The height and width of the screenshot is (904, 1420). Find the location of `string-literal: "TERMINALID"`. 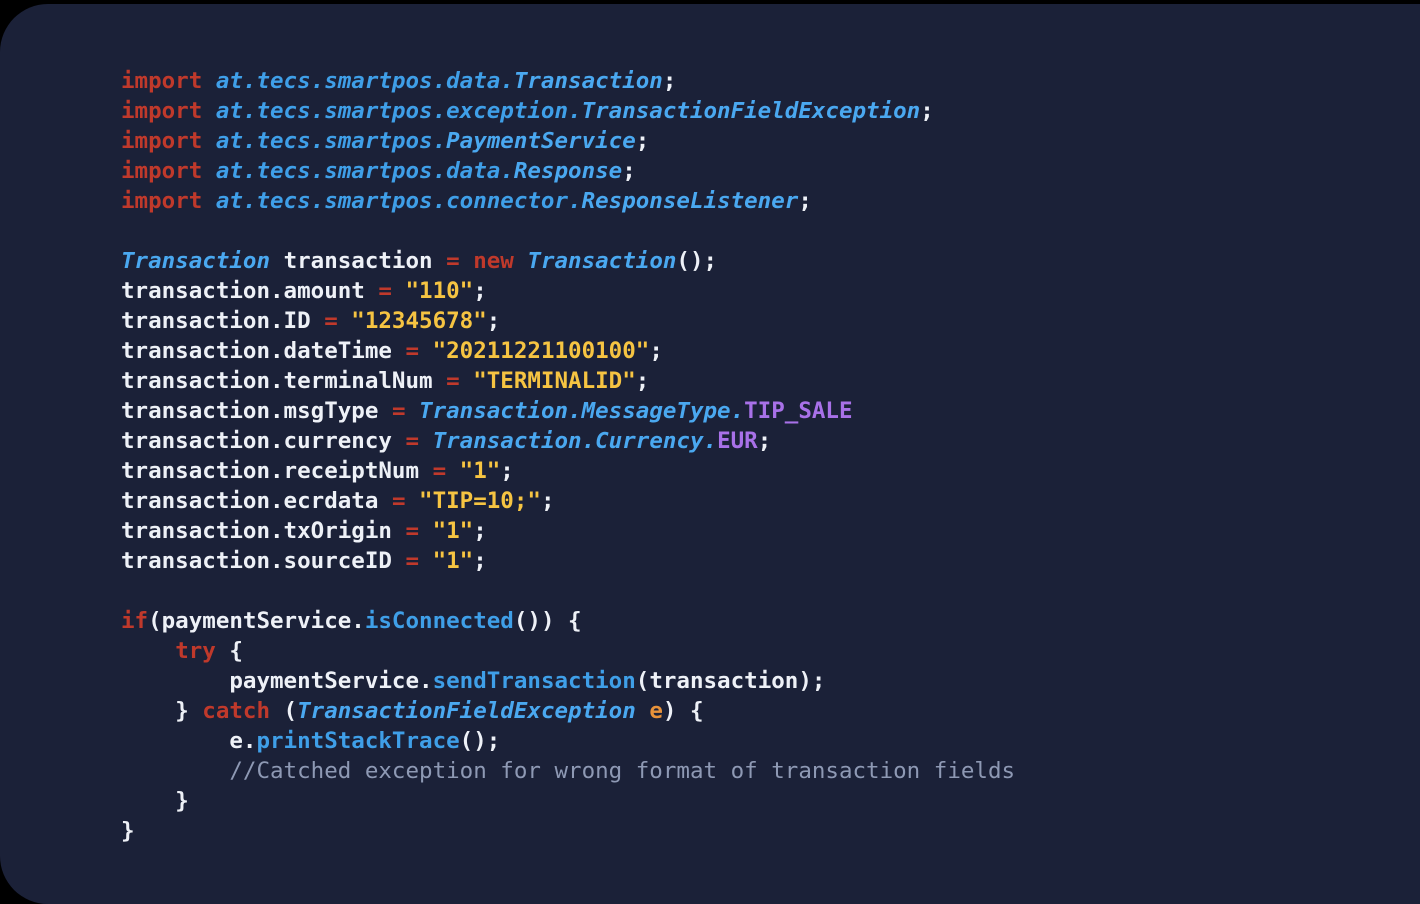

string-literal: "TERMINALID" is located at coordinates (554, 381).